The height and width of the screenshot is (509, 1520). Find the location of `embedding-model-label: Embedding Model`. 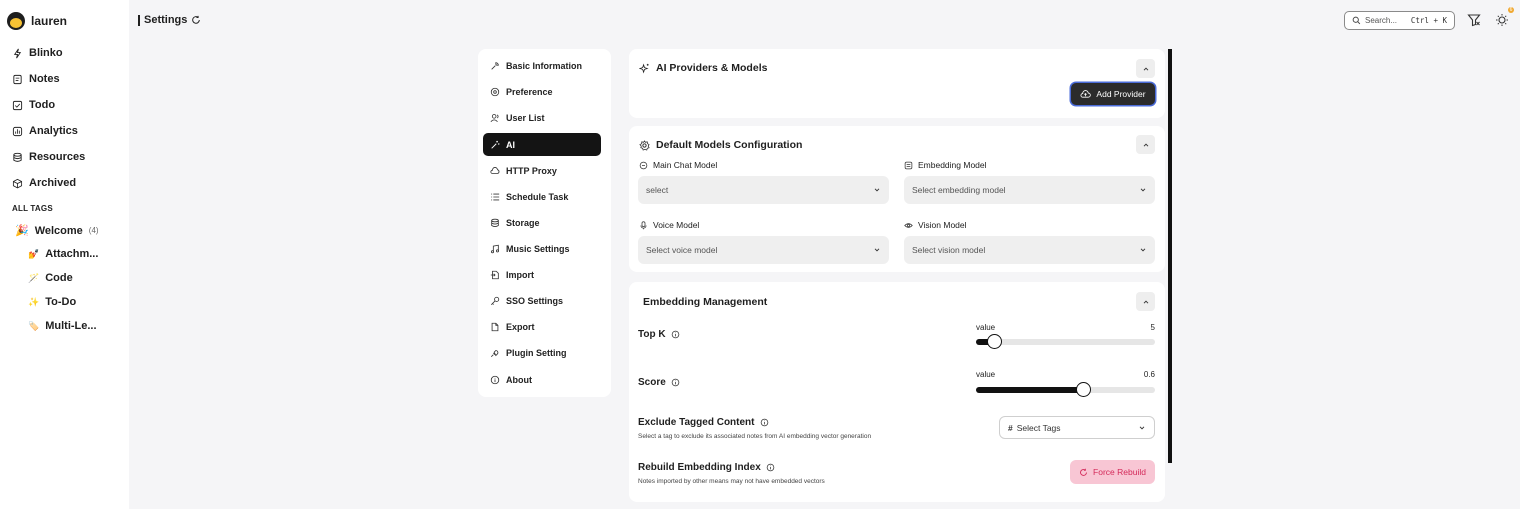

embedding-model-label: Embedding Model is located at coordinates (945, 165).